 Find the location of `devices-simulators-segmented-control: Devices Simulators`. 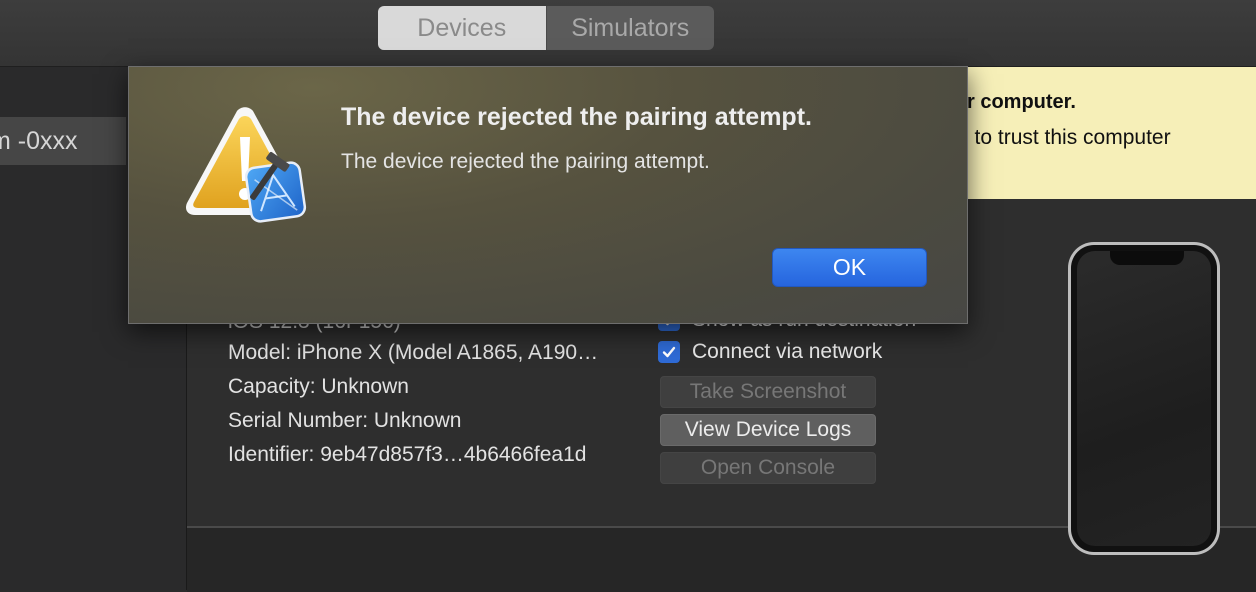

devices-simulators-segmented-control: Devices Simulators is located at coordinates (546, 28).